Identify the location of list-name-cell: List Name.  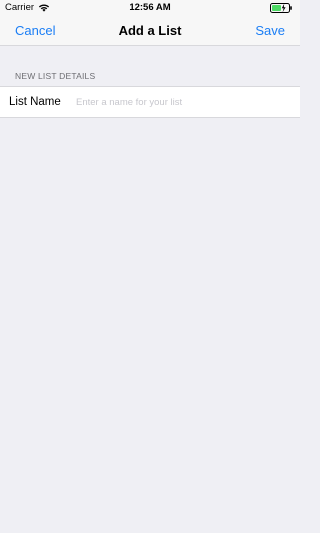
(150, 102).